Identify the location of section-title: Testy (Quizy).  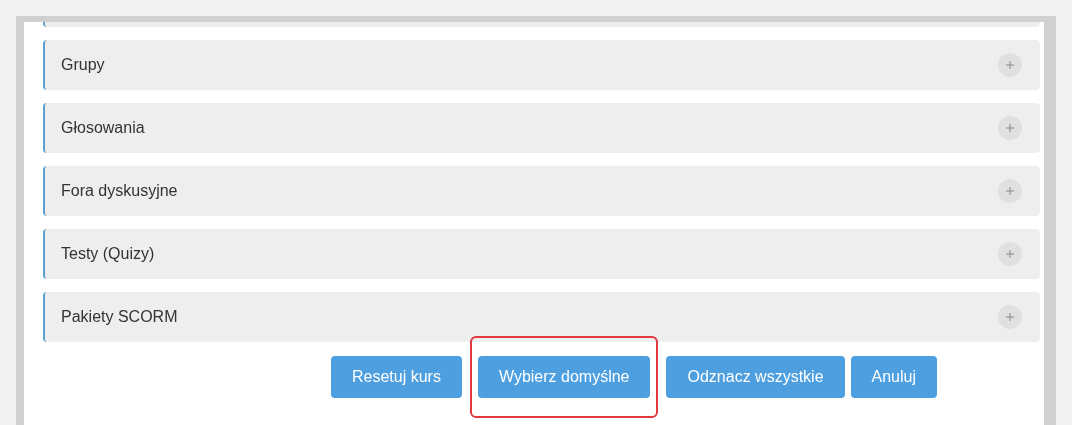
(108, 254).